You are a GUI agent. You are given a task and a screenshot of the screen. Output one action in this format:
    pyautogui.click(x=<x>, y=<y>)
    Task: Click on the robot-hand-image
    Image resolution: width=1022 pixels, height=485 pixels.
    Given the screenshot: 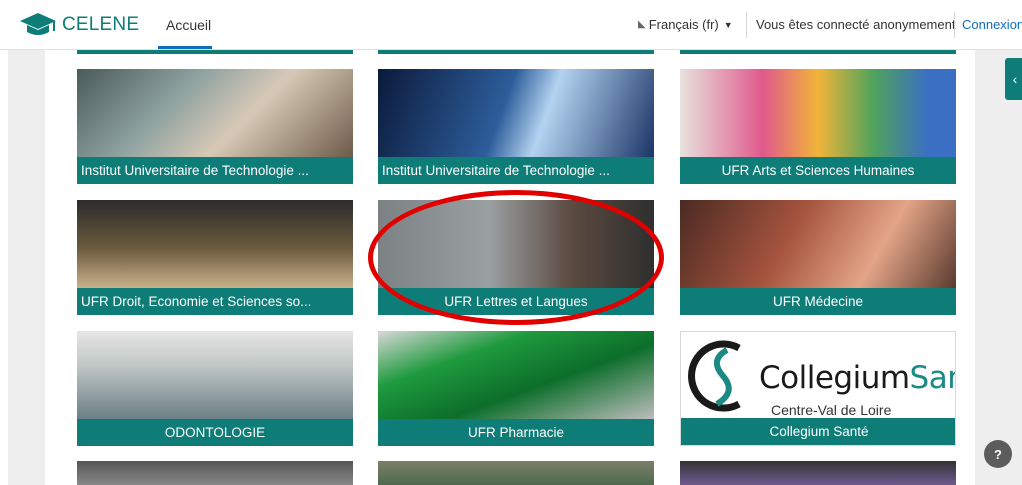 What is the action you would take?
    pyautogui.click(x=516, y=113)
    